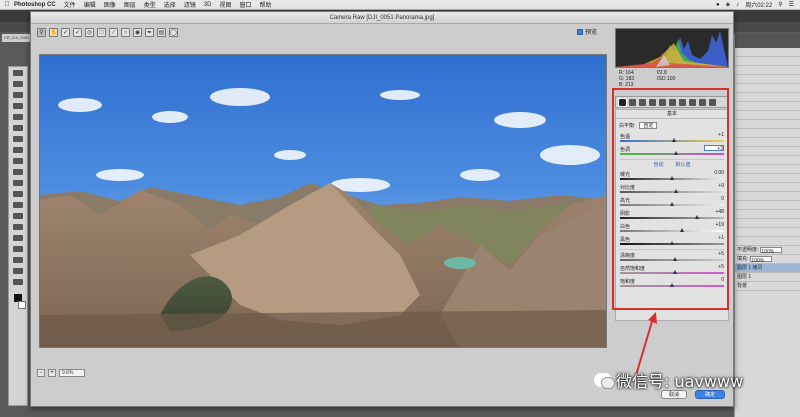 The height and width of the screenshot is (417, 800). I want to click on crop-tool-icon: □, so click(101, 32).